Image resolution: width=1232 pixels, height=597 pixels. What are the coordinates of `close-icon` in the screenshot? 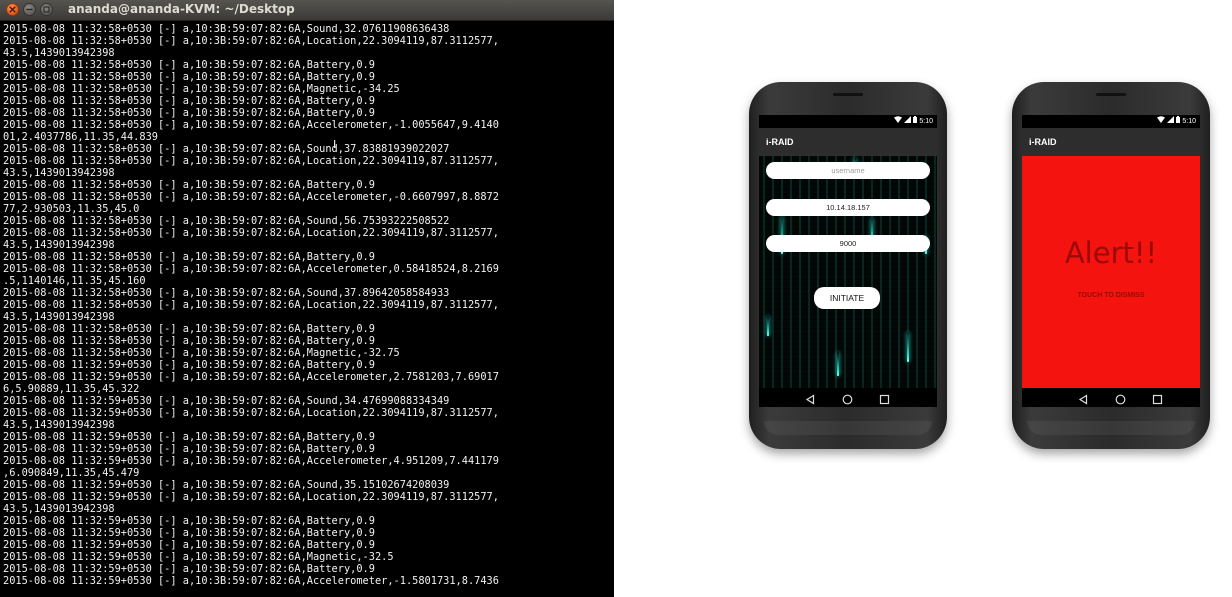 It's located at (12, 9).